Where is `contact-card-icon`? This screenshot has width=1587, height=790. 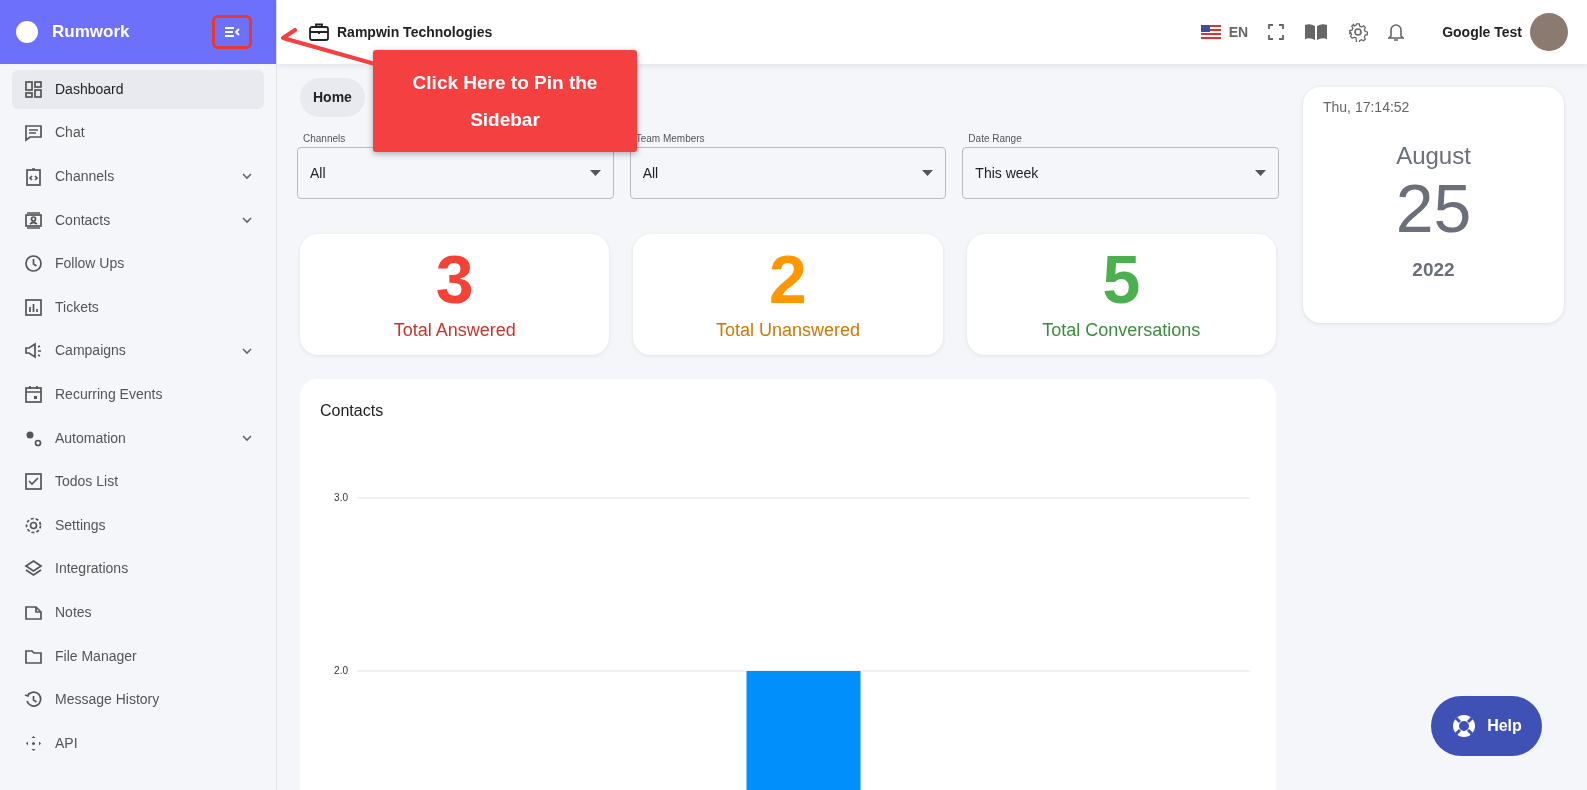
contact-card-icon is located at coordinates (33, 220).